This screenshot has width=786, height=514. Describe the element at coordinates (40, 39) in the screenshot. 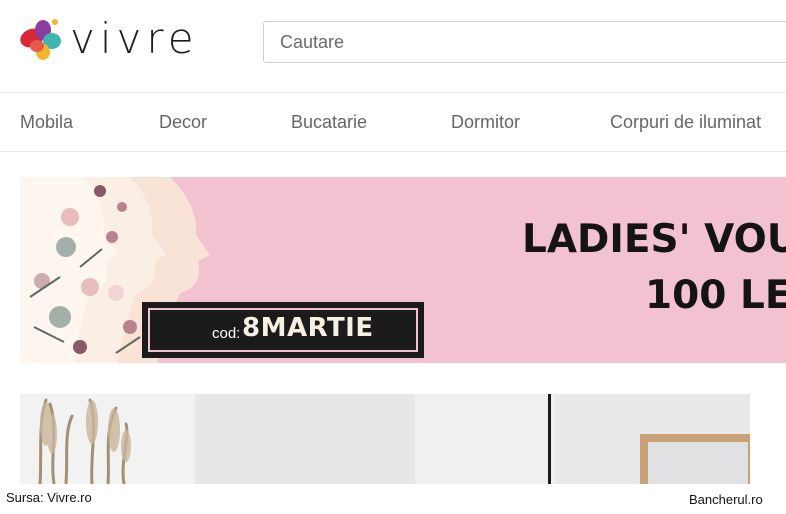

I see `flower-logo-icon` at that location.